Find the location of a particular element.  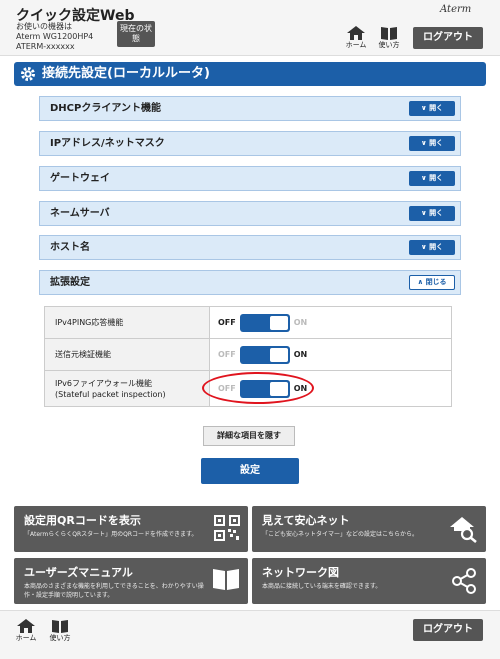

red-highlight-circle is located at coordinates (258, 388).